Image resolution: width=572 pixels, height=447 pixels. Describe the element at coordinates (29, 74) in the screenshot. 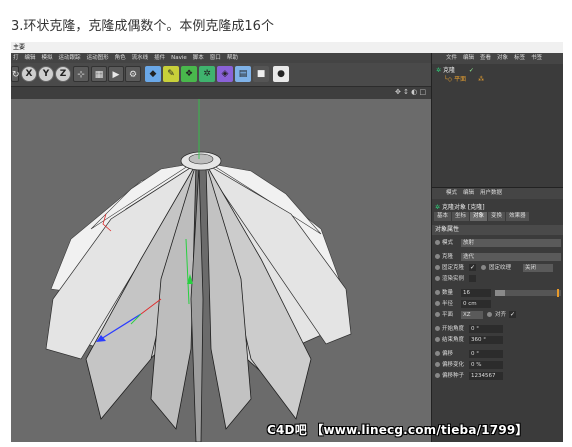

I see `x-axis-toggle: X` at that location.